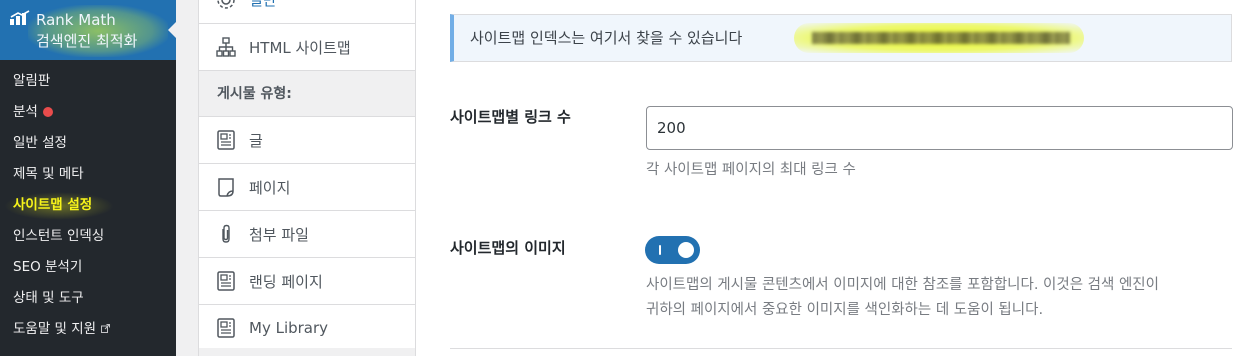 This screenshot has height=356, width=1250. What do you see at coordinates (172, 30) in the screenshot?
I see `current-menu-arrow` at bounding box center [172, 30].